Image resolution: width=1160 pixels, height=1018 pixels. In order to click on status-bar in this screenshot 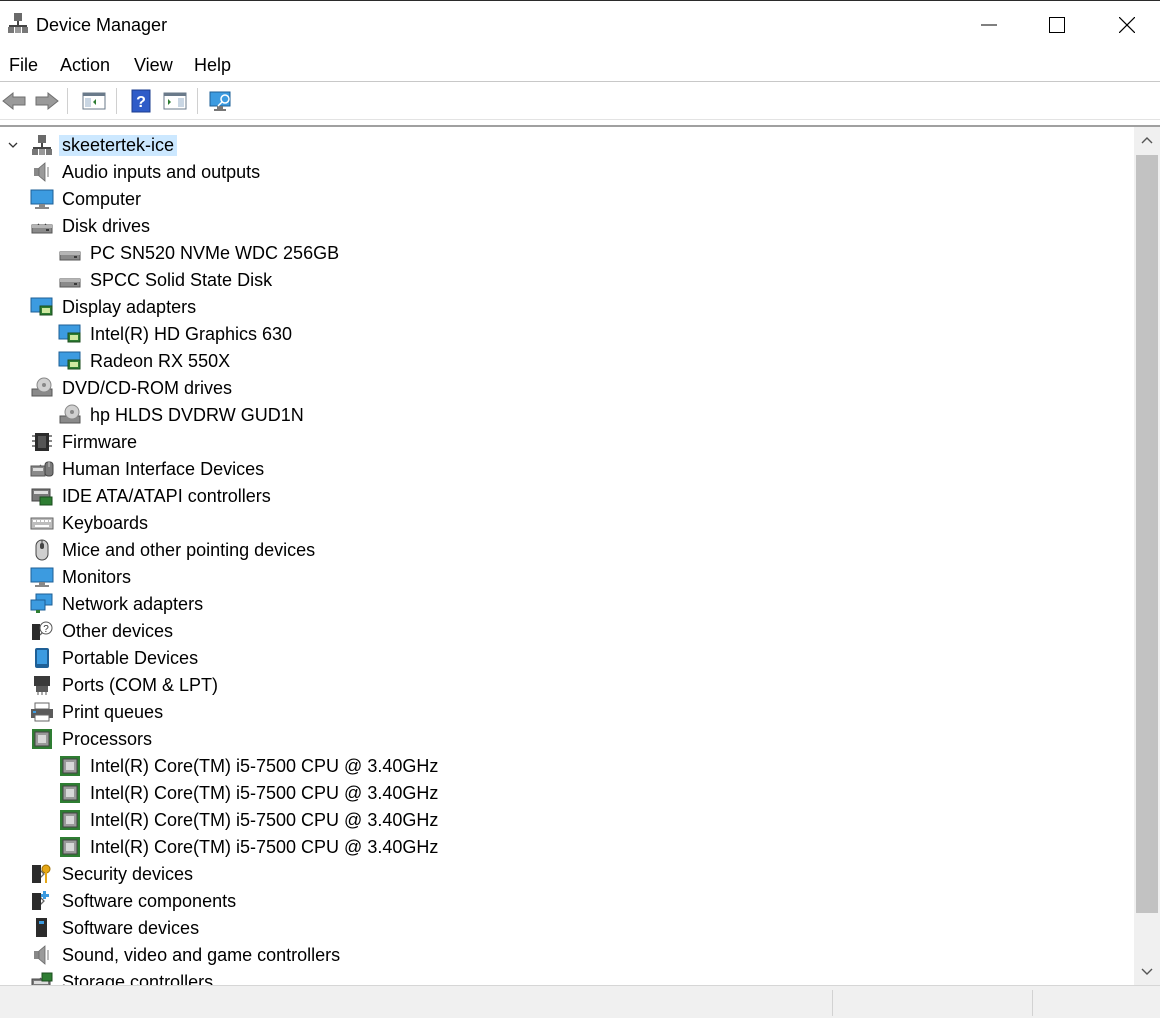, I will do `click(580, 1001)`.